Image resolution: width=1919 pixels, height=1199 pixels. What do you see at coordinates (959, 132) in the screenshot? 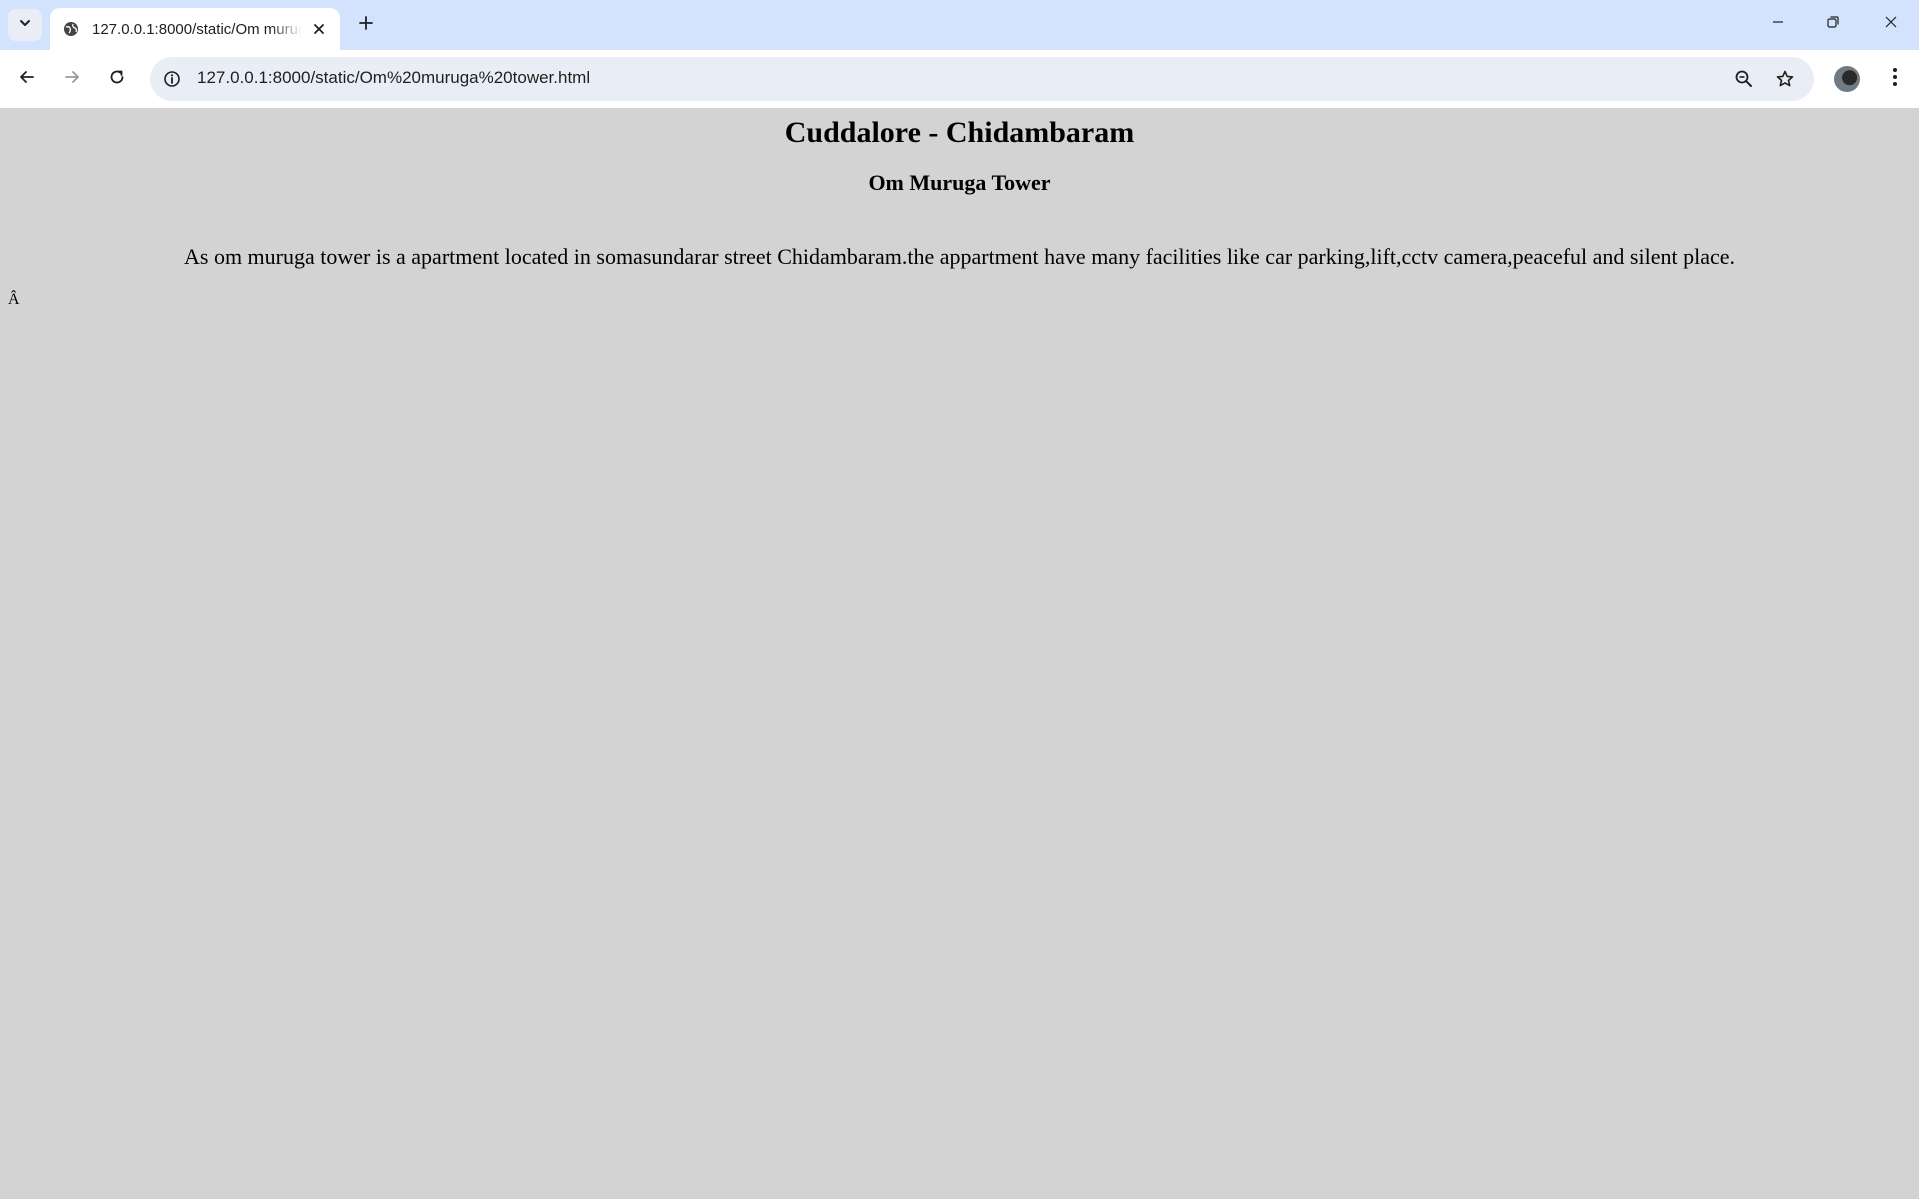
I see `page-title: Cuddalore - Chidambaram` at bounding box center [959, 132].